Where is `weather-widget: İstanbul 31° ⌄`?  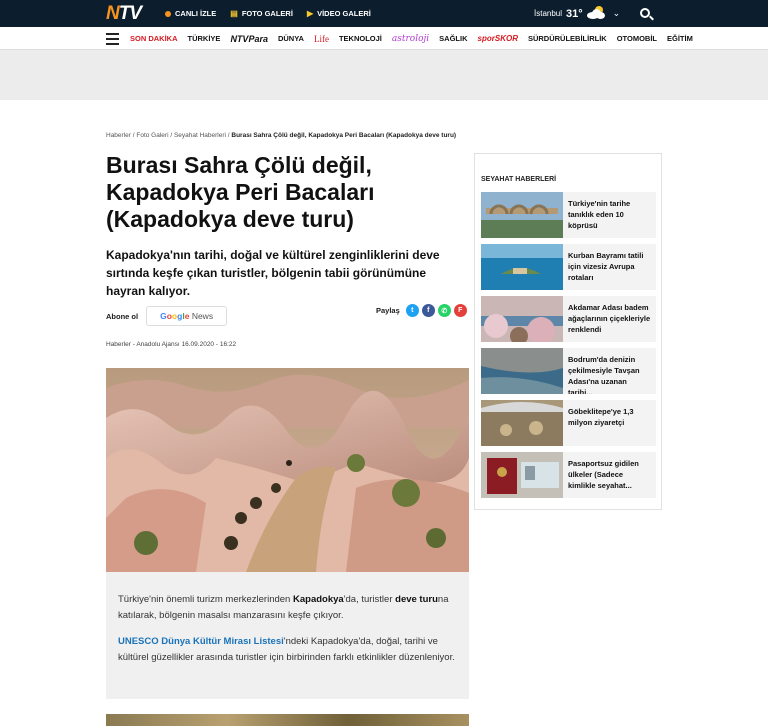
weather-widget: İstanbul 31° ⌄ is located at coordinates (577, 13).